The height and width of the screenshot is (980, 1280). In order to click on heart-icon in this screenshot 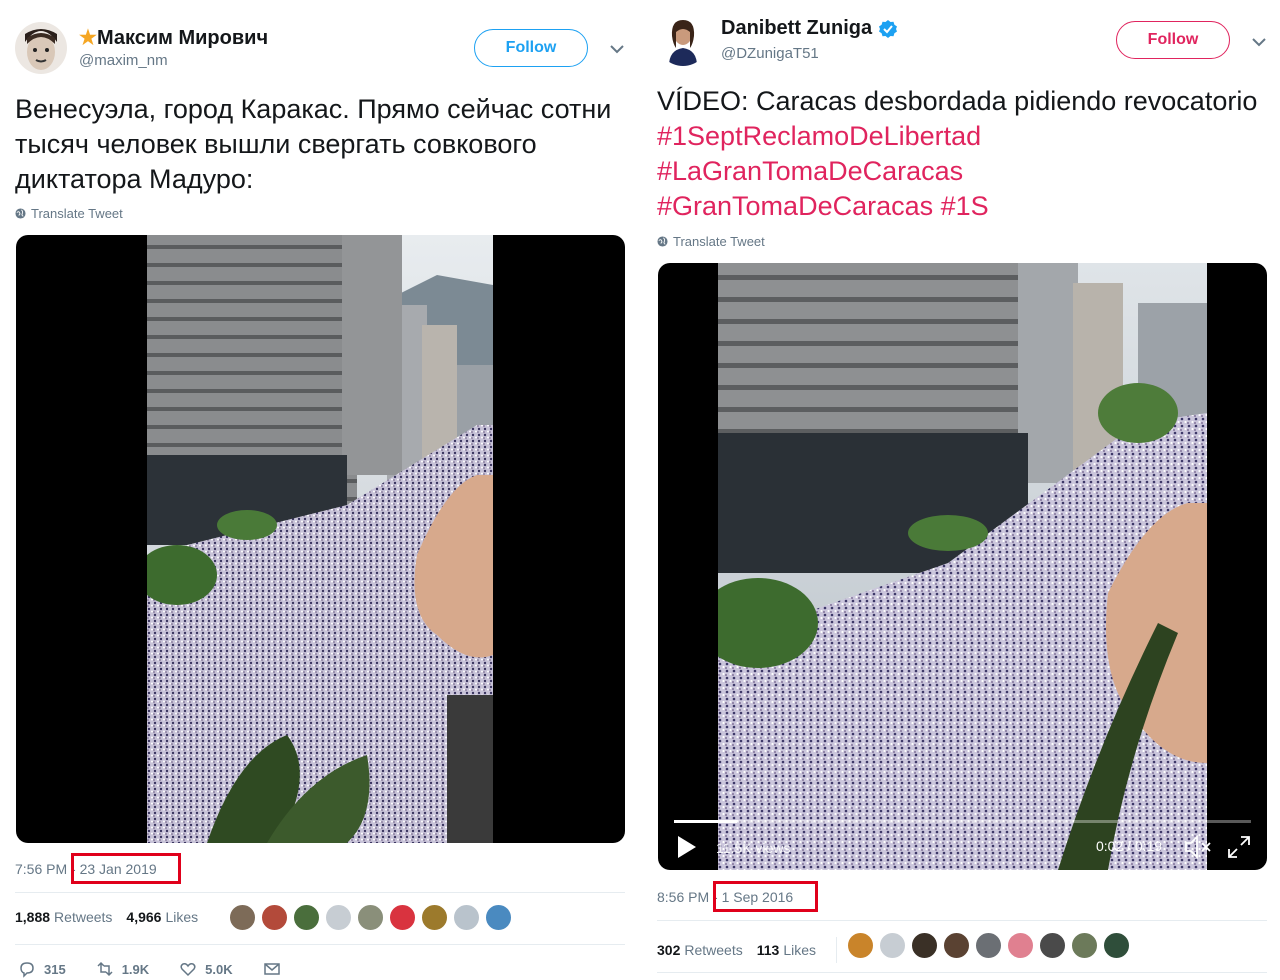, I will do `click(188, 970)`.